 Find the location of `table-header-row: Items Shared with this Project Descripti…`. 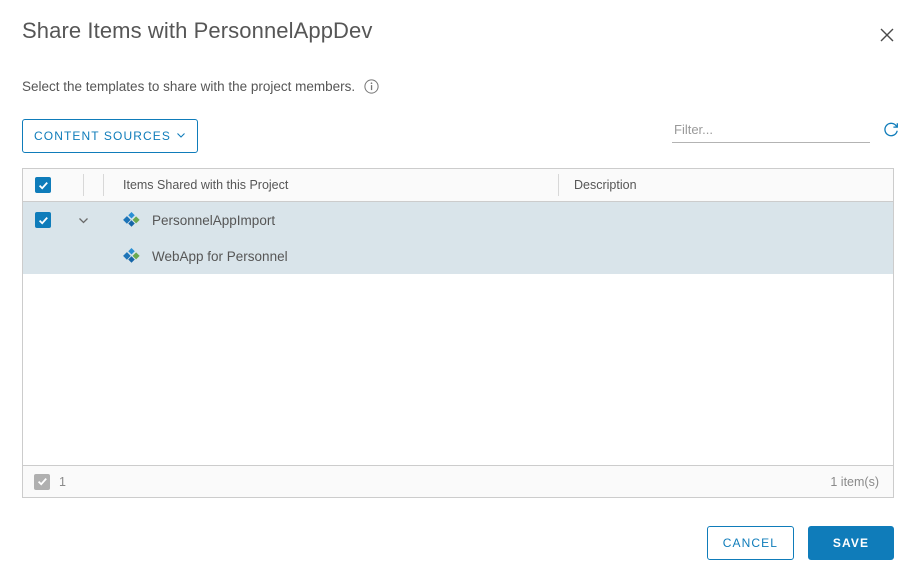

table-header-row: Items Shared with this Project Descripti… is located at coordinates (458, 185).